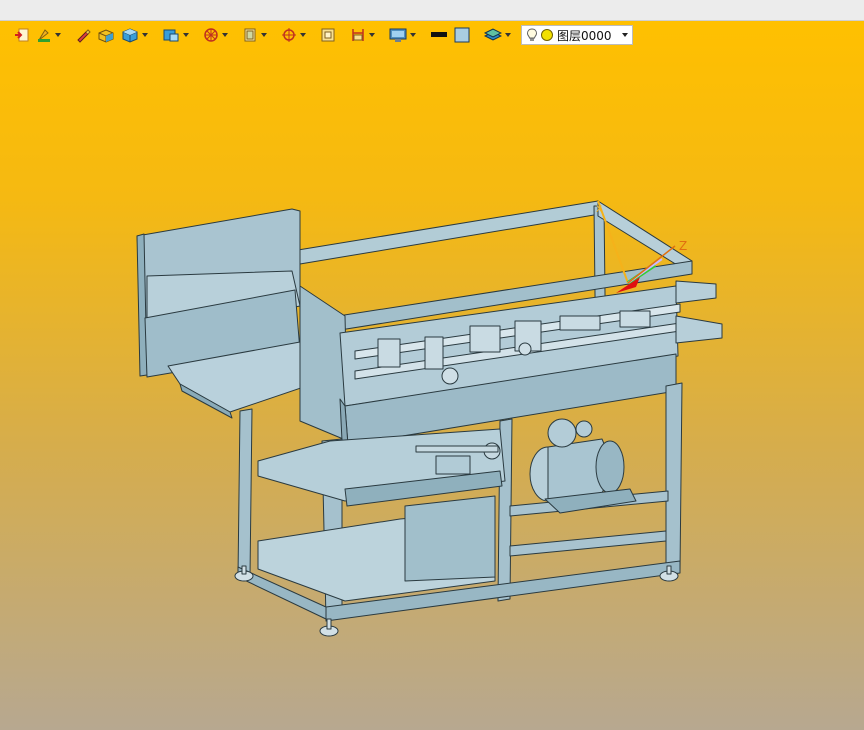  What do you see at coordinates (683, 246) in the screenshot?
I see `axis-z-label: Z` at bounding box center [683, 246].